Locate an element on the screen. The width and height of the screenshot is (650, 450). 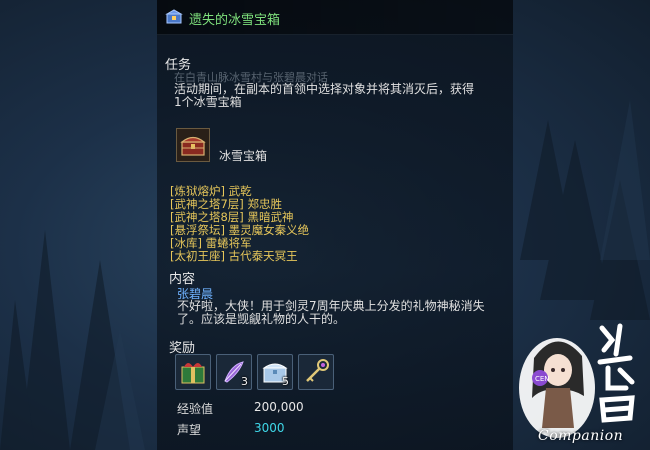
quest-chest-icon is located at coordinates (174, 16).